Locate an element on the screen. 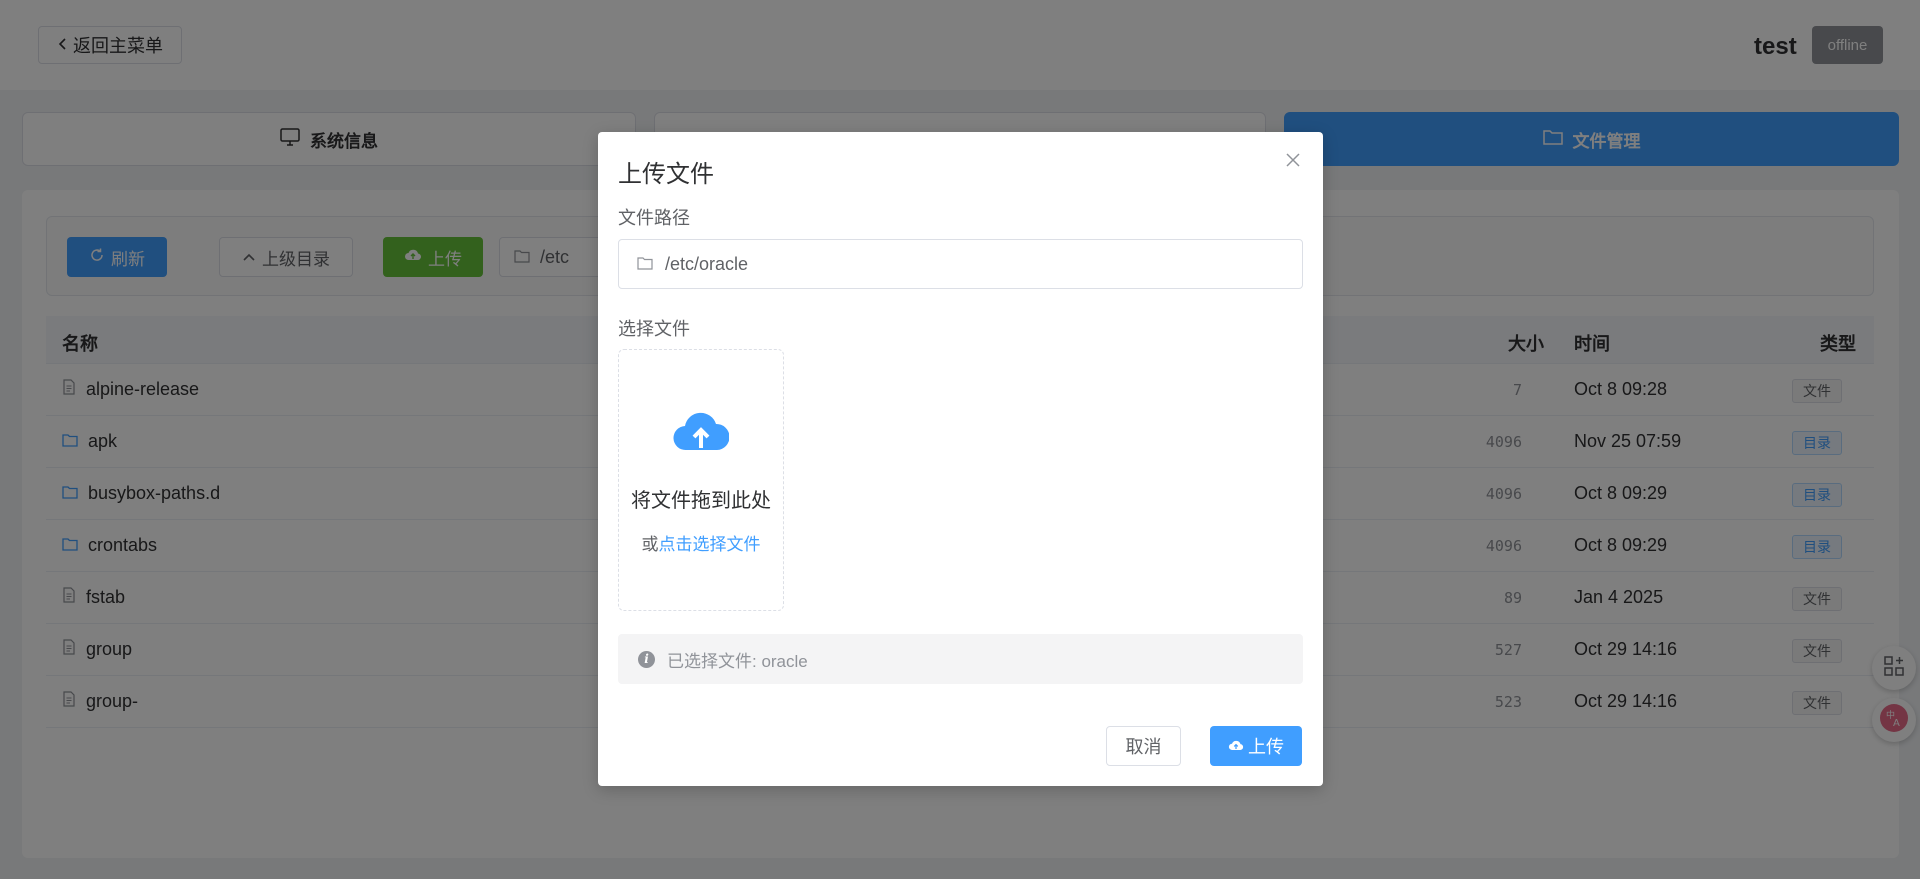 The image size is (1920, 879). info-icon: i is located at coordinates (646, 659).